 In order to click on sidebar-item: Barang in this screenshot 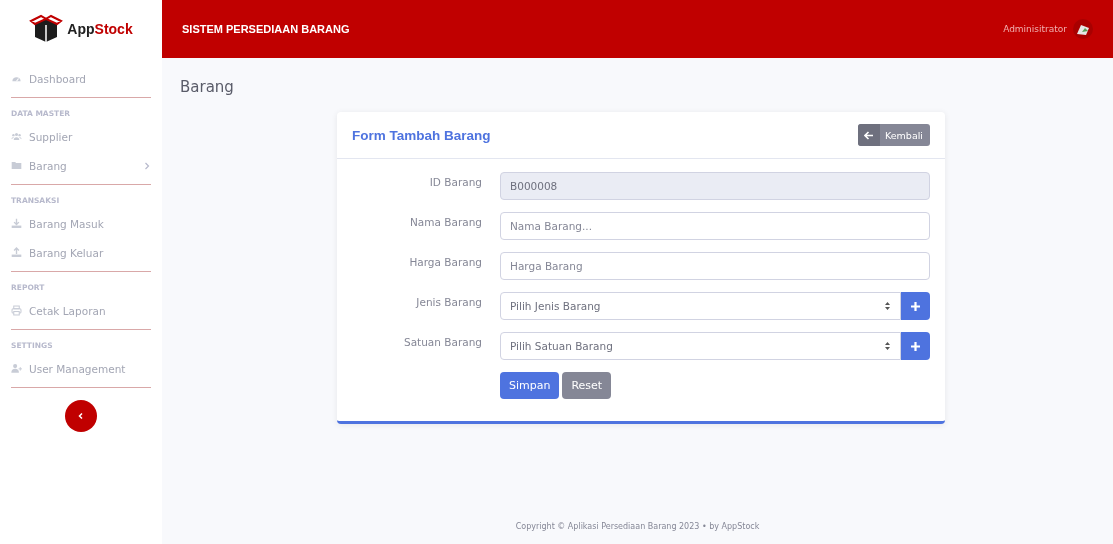, I will do `click(81, 165)`.